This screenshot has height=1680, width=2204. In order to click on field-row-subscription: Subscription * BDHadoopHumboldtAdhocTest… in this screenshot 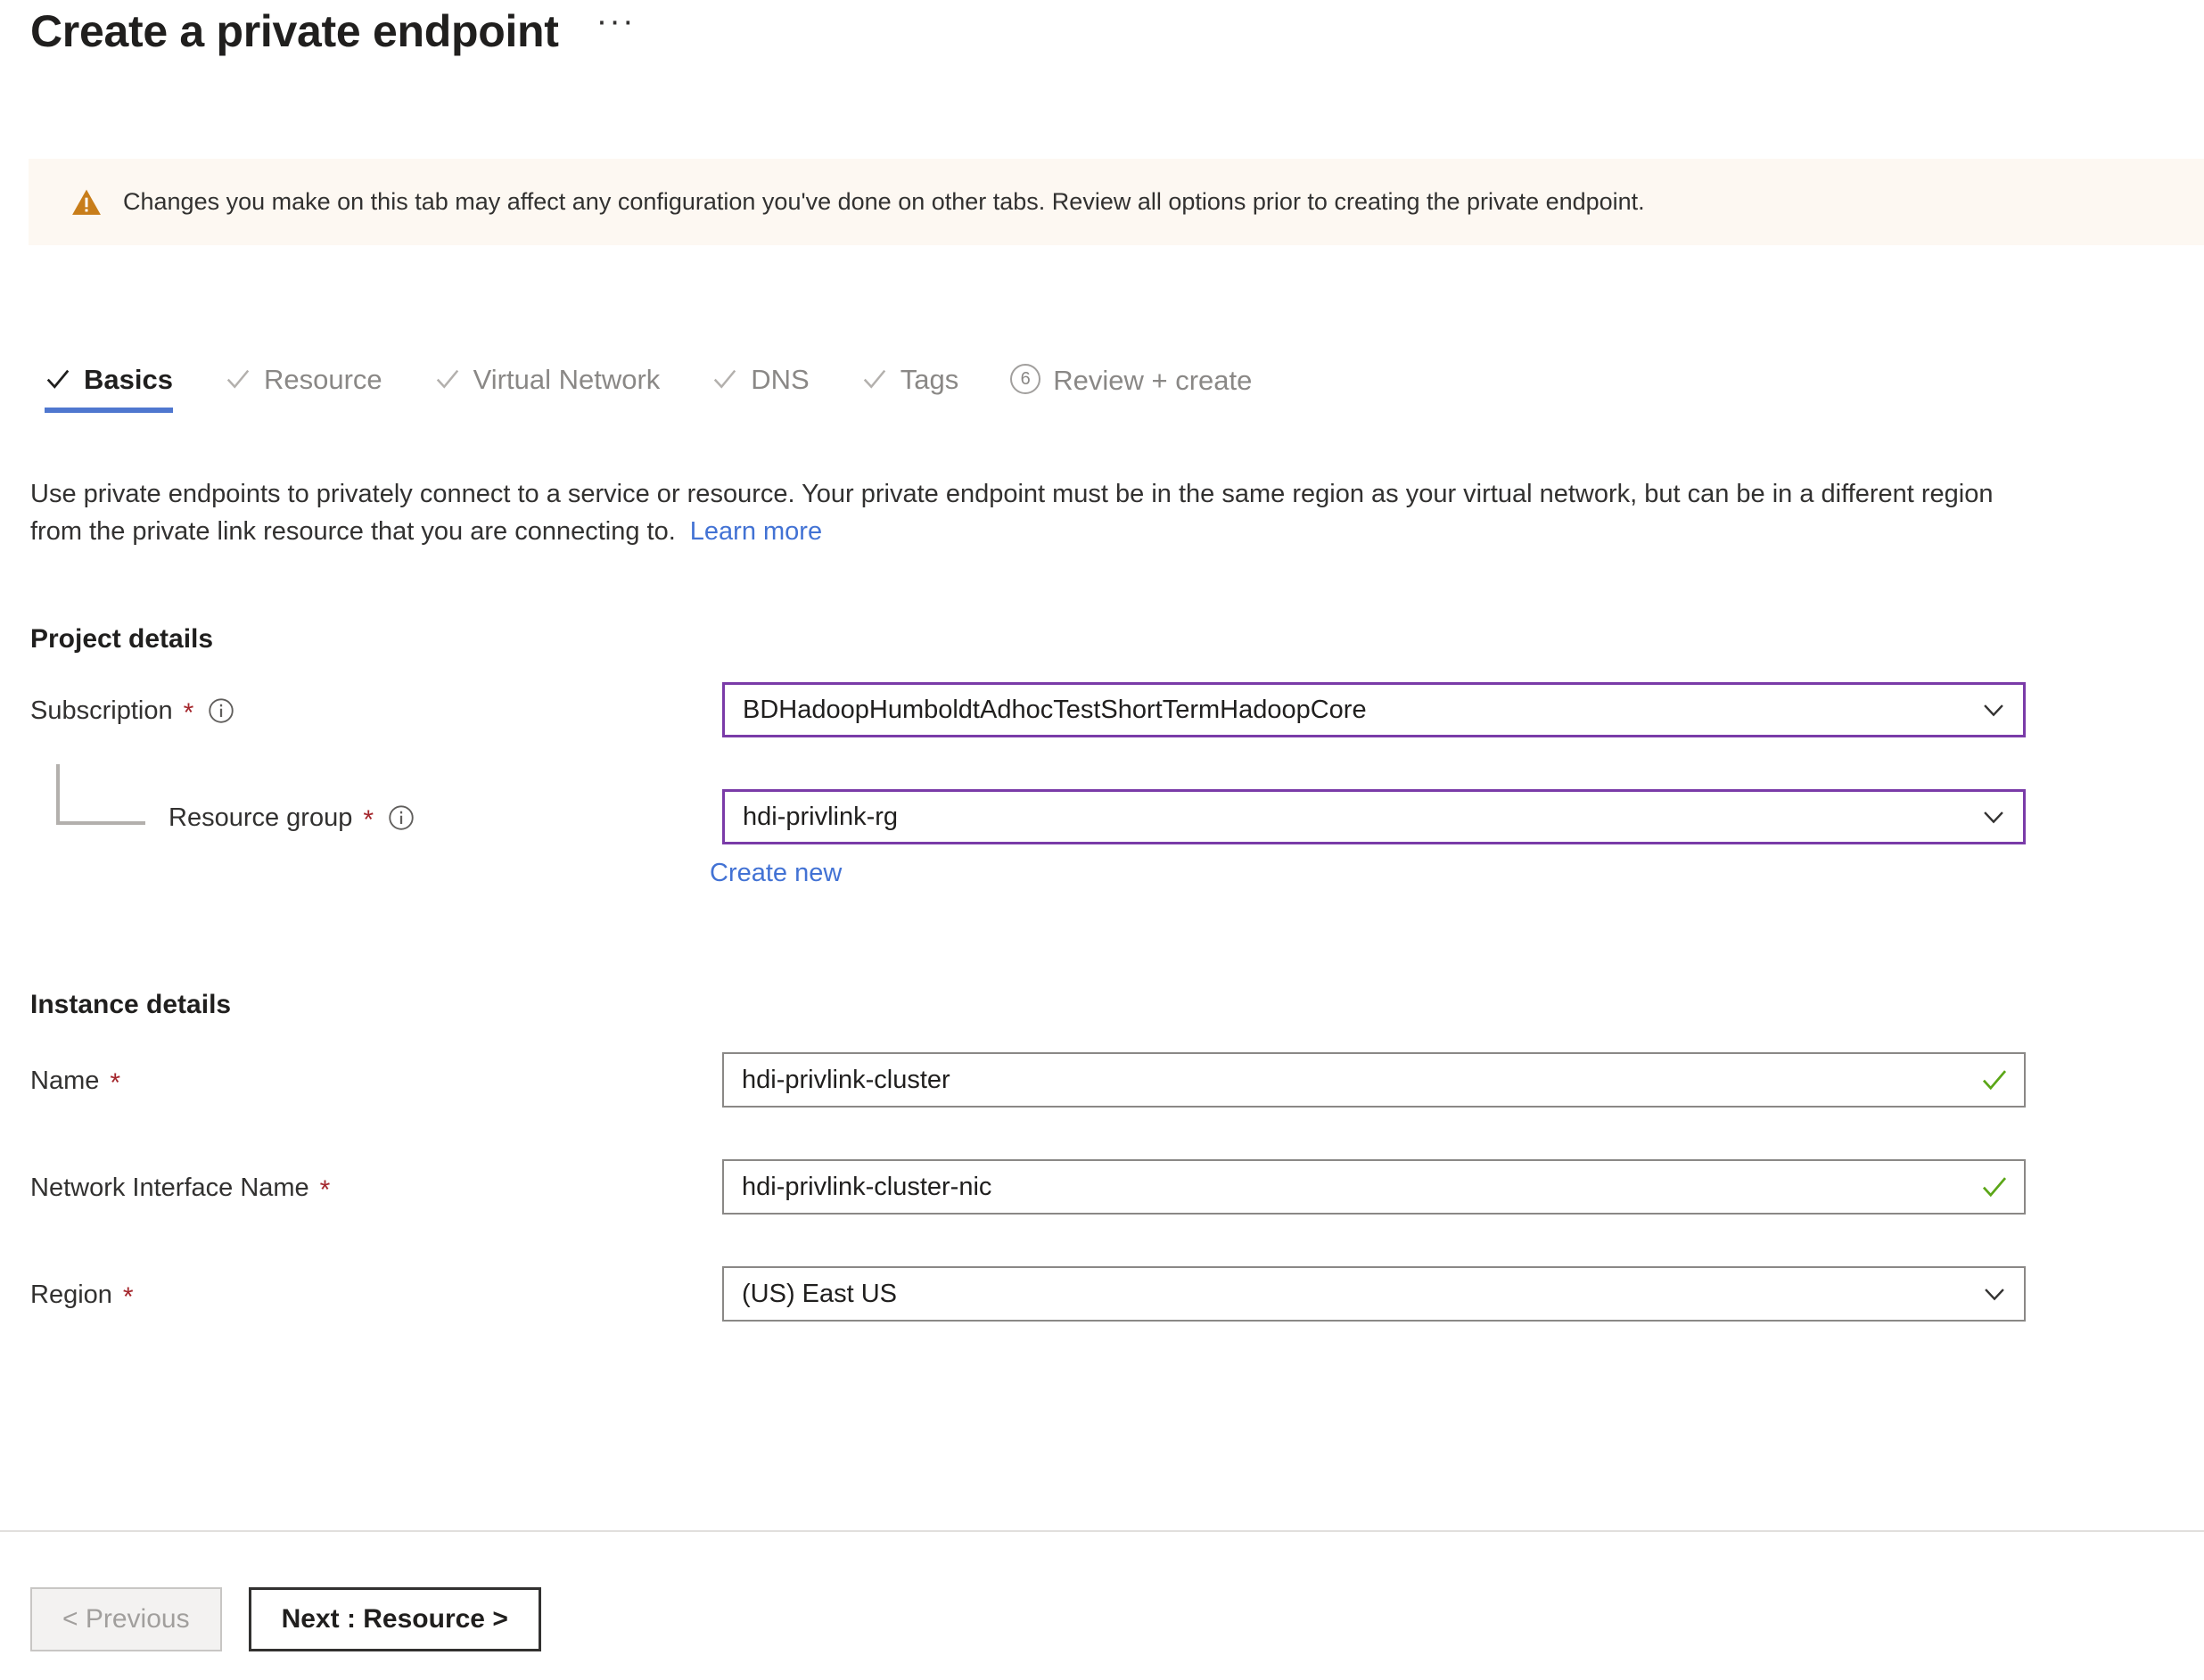, I will do `click(1109, 710)`.